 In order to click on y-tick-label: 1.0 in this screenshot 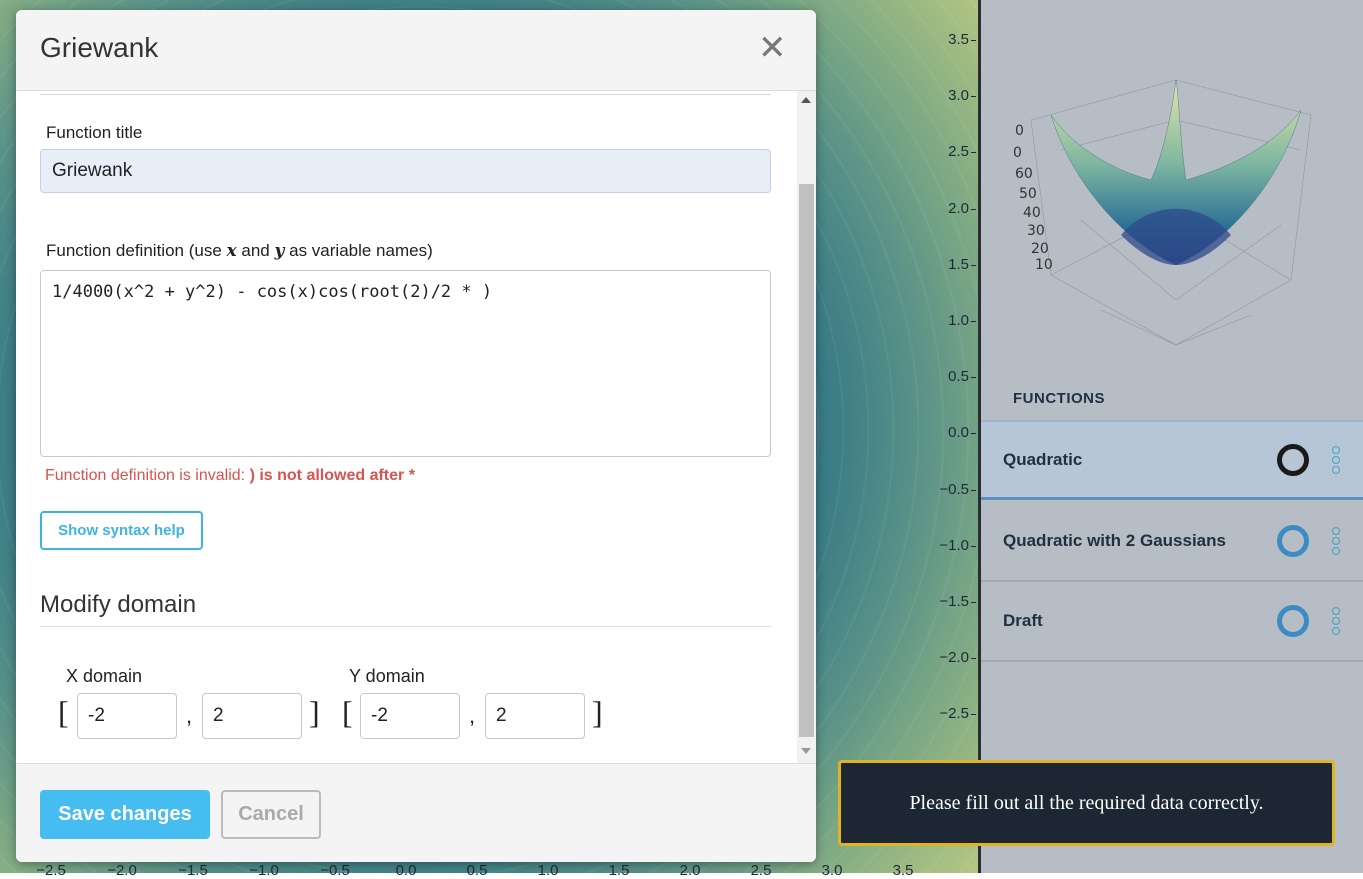, I will do `click(950, 320)`.